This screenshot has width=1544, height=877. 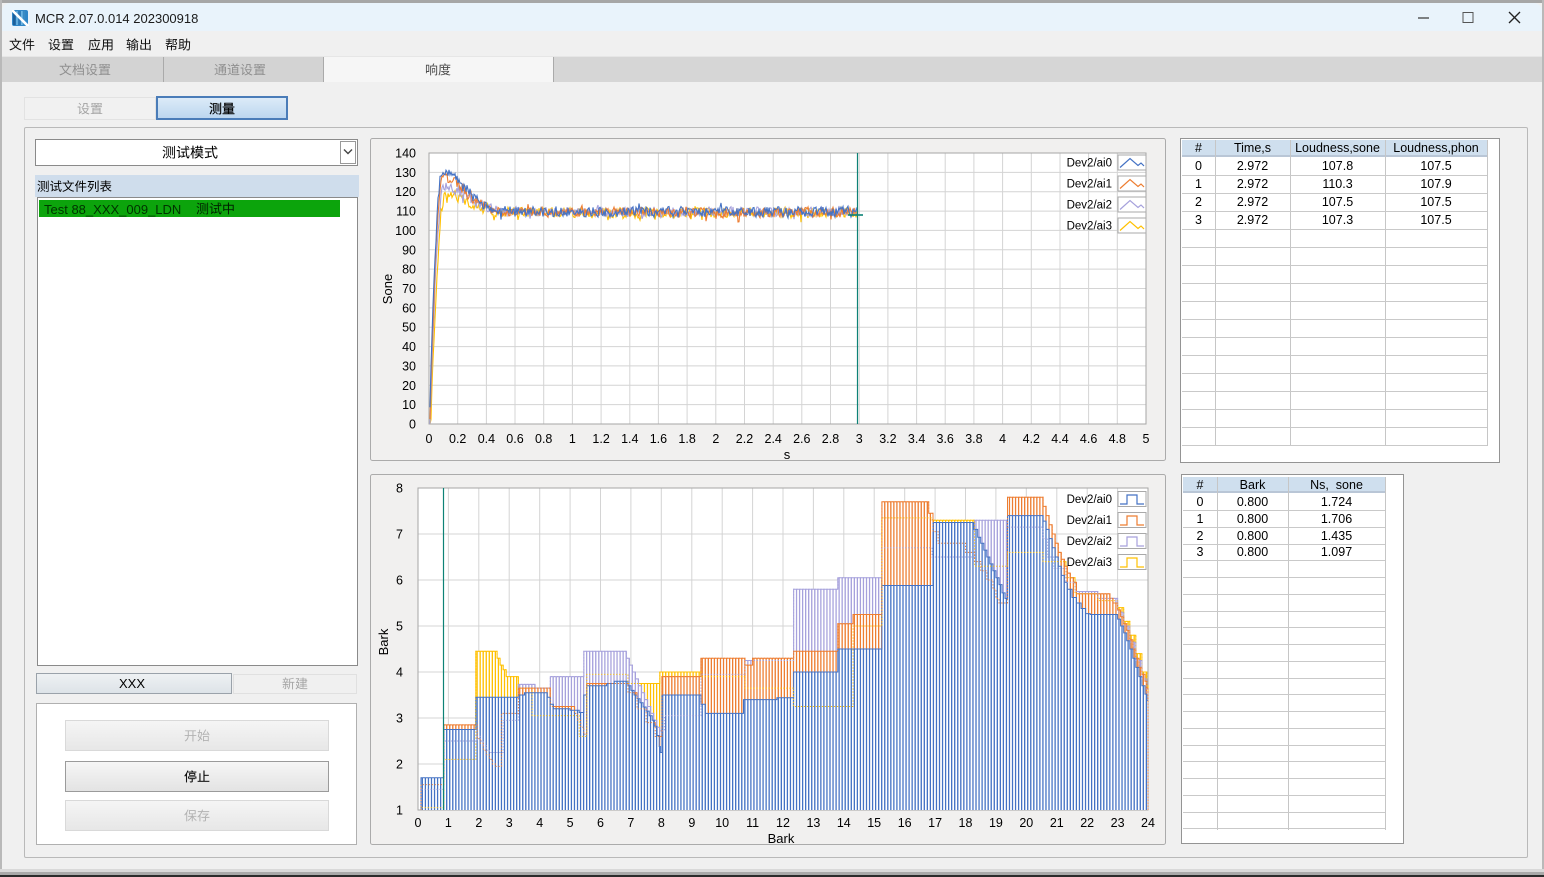 I want to click on svg-text: 3.2, so click(x=887, y=439).